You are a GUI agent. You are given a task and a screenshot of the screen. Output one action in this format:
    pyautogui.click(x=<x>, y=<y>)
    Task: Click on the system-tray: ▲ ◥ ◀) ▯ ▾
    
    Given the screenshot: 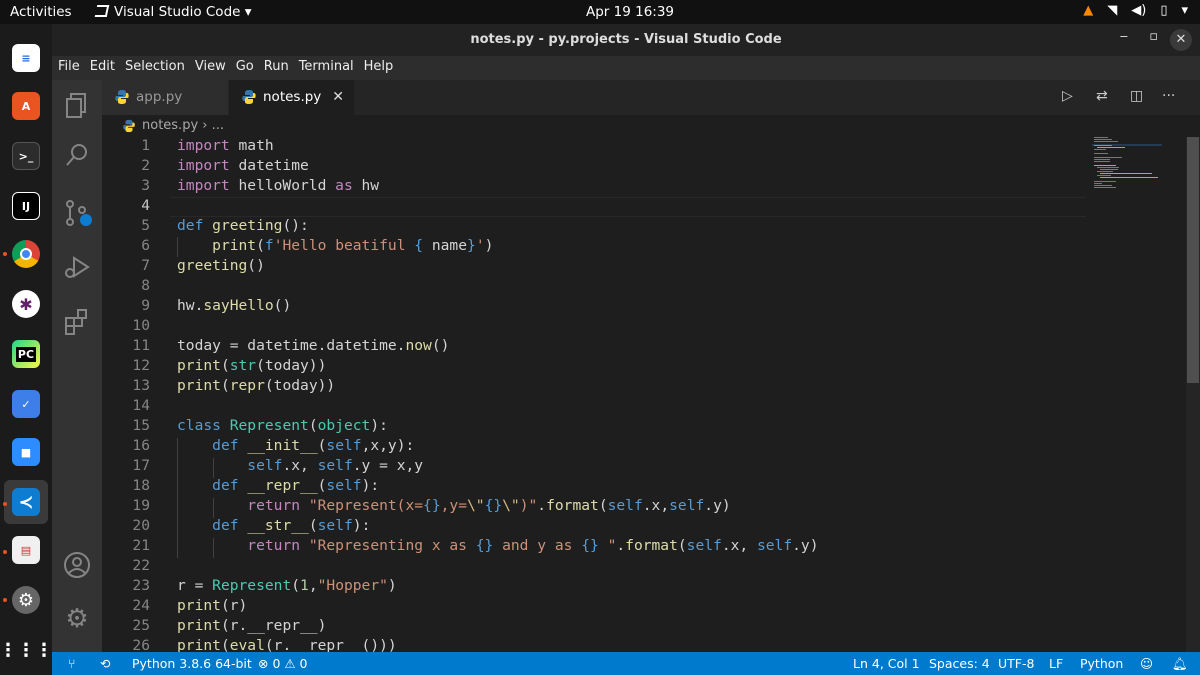 What is the action you would take?
    pyautogui.click(x=1135, y=10)
    